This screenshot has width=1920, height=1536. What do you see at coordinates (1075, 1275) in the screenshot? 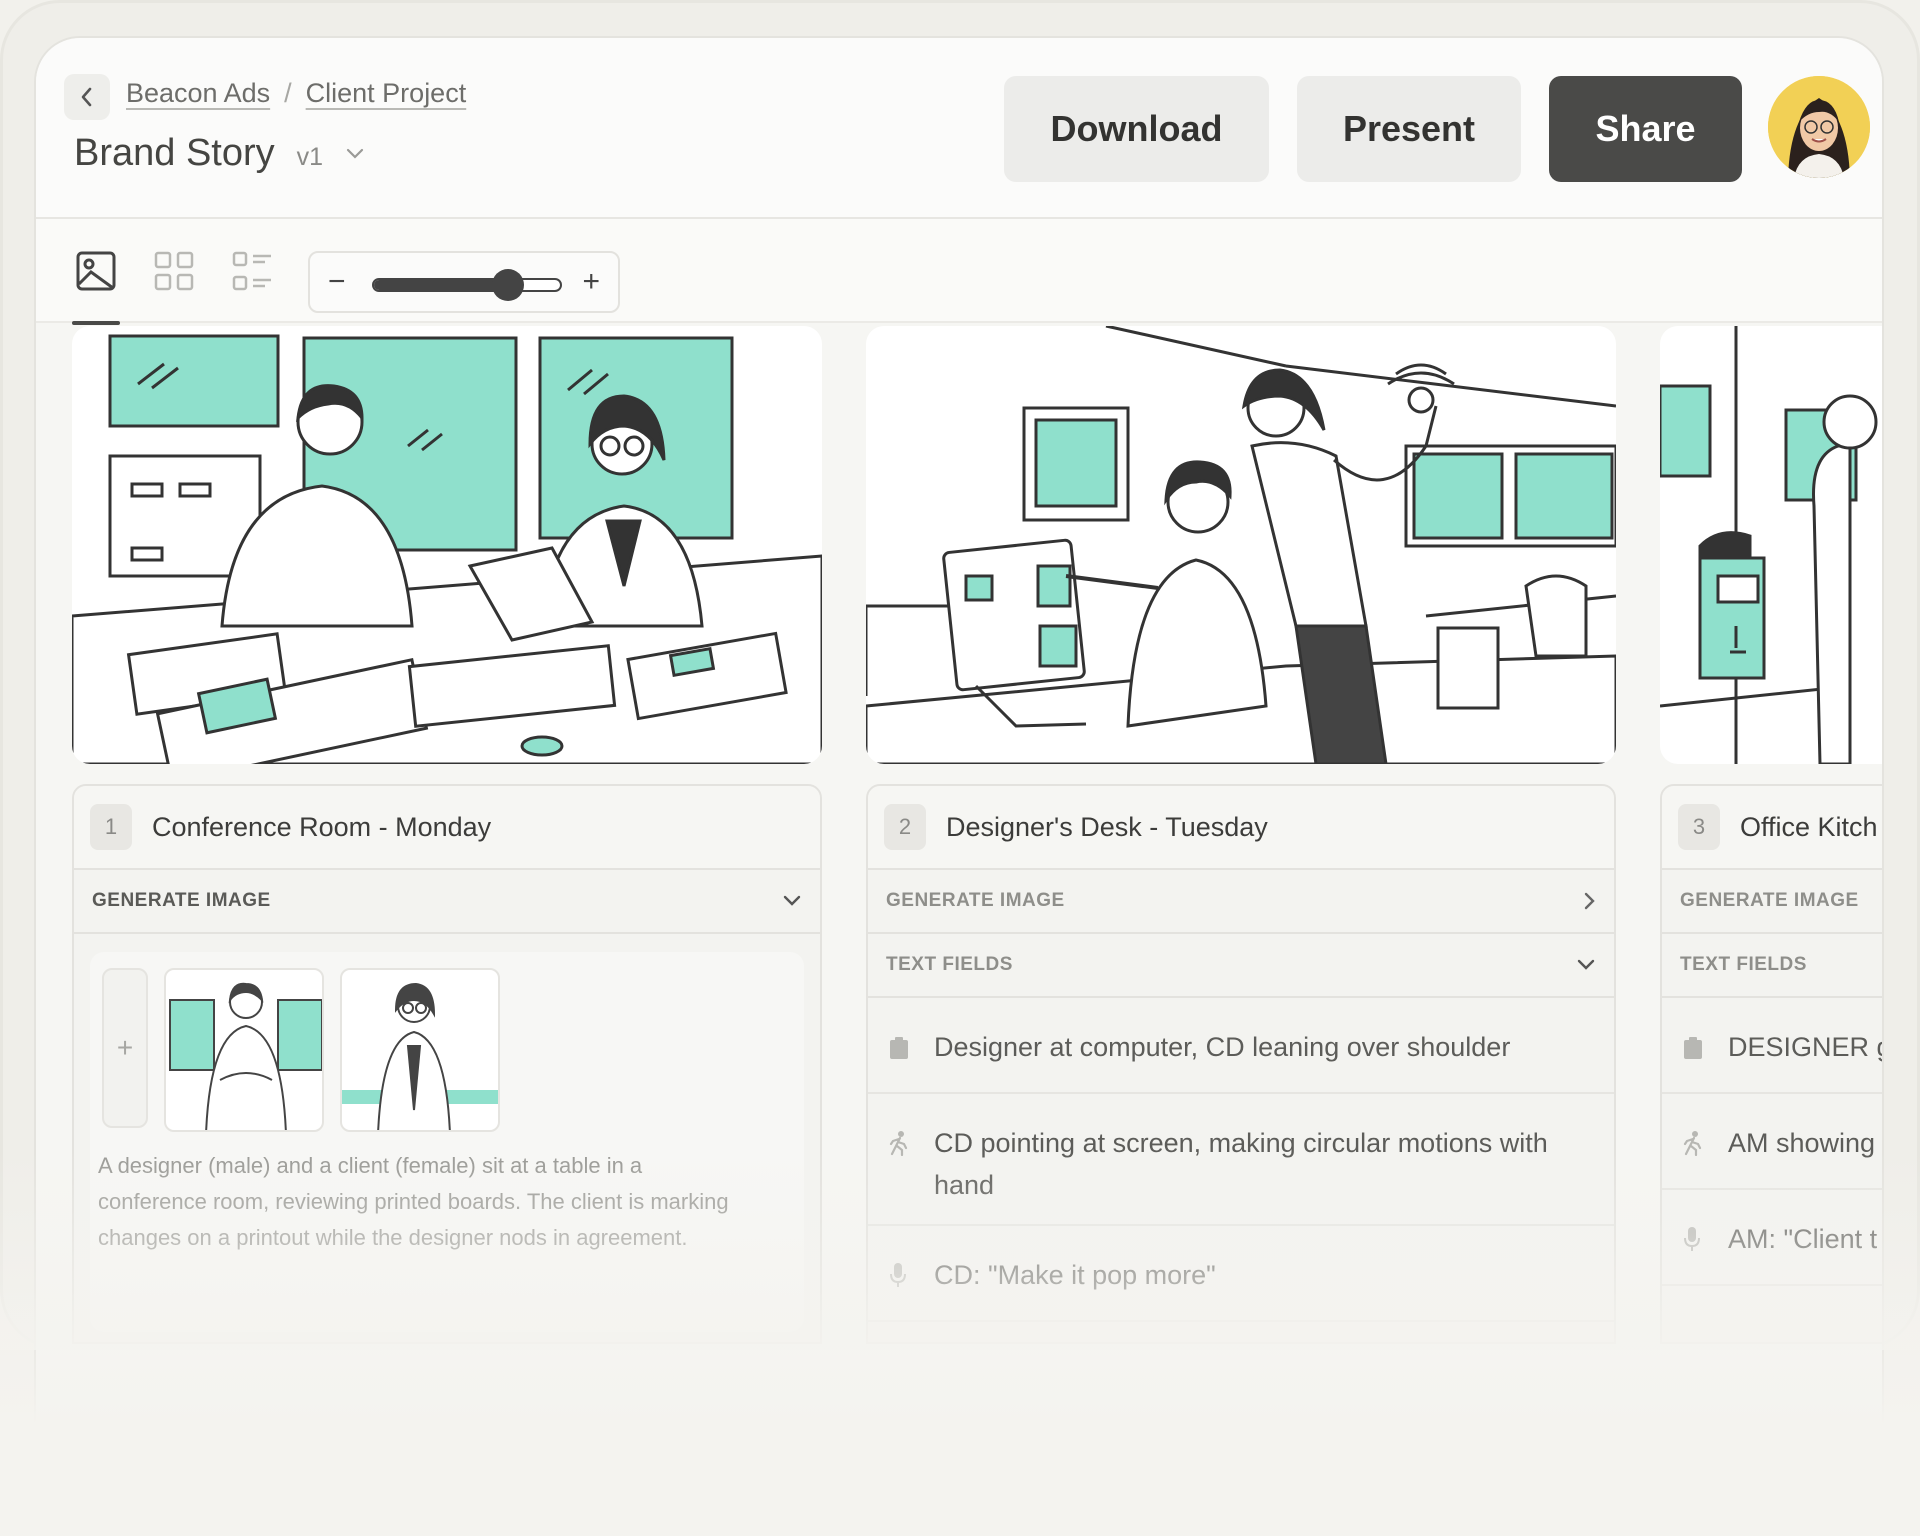
I see `dialogue-line: CD: "Make it pop more"` at bounding box center [1075, 1275].